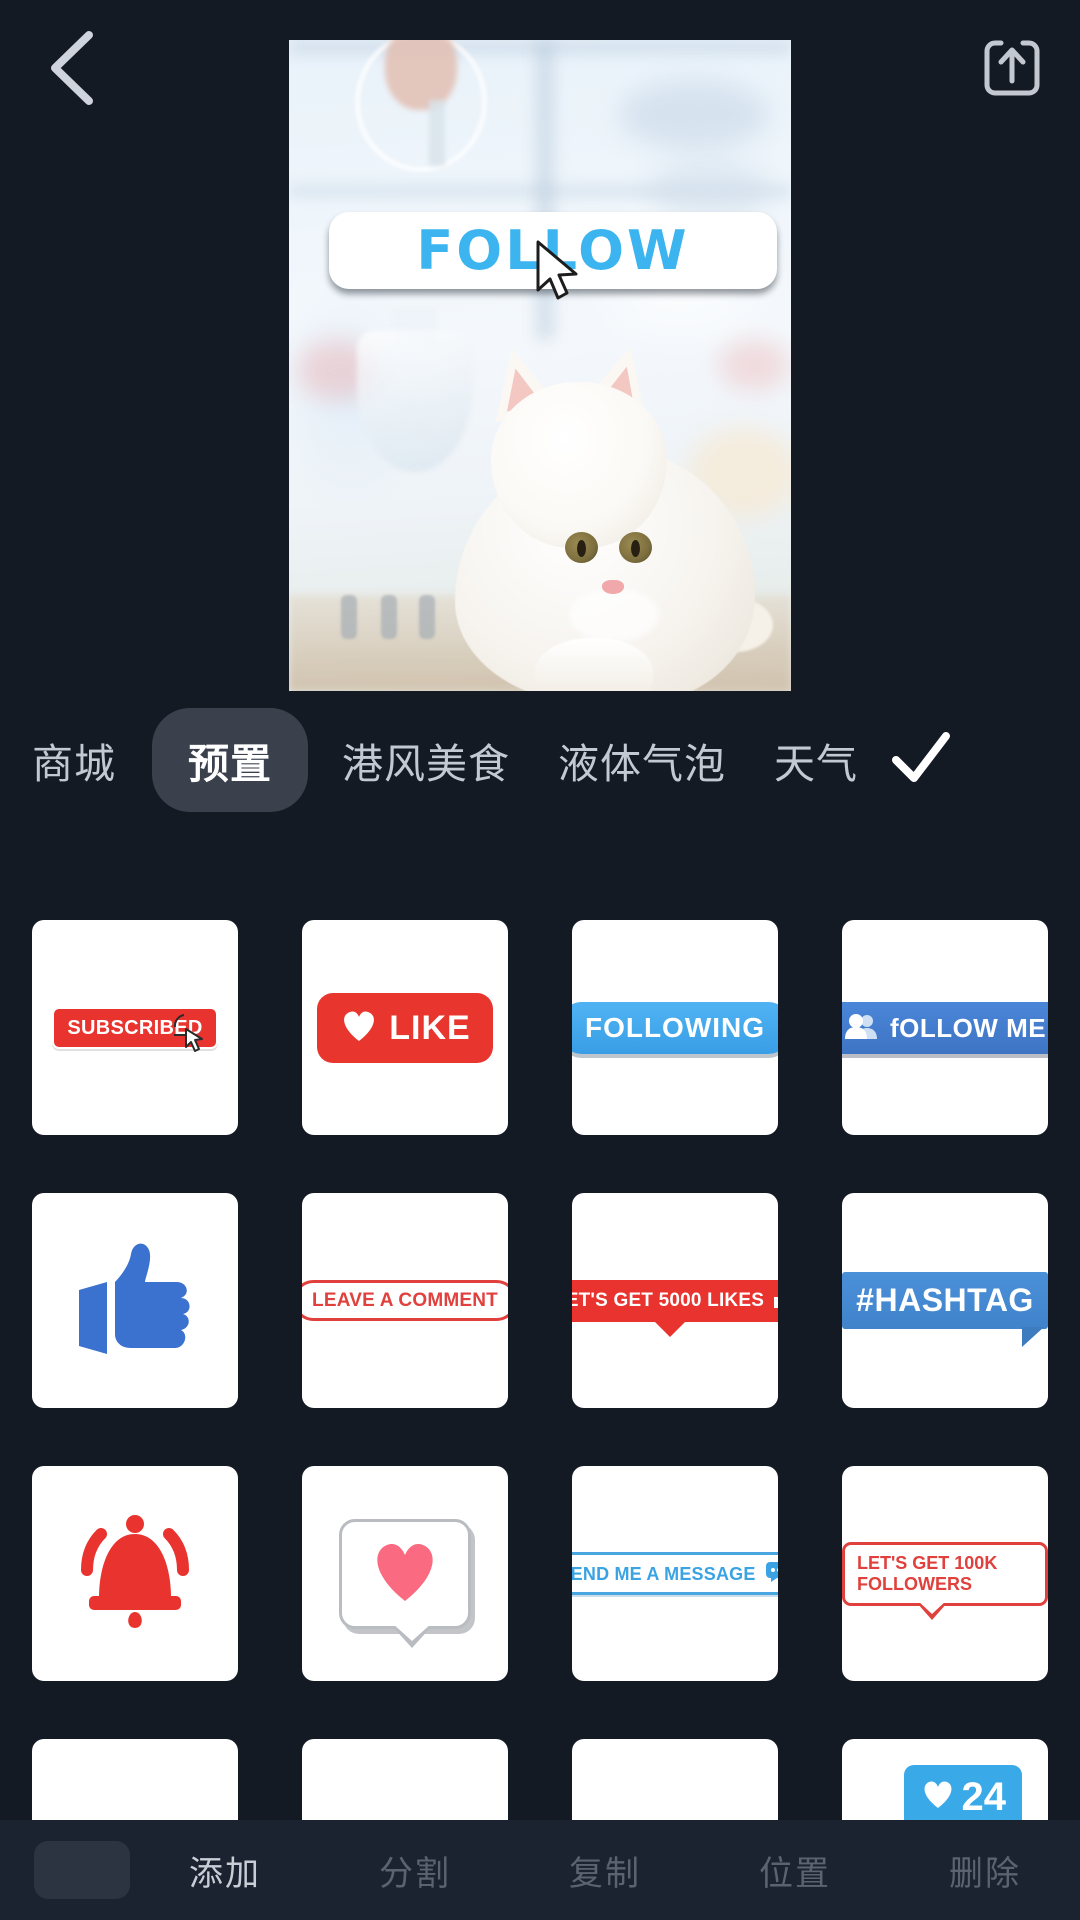  What do you see at coordinates (945, 1309) in the screenshot?
I see `sticker-label: #HASHTAG` at bounding box center [945, 1309].